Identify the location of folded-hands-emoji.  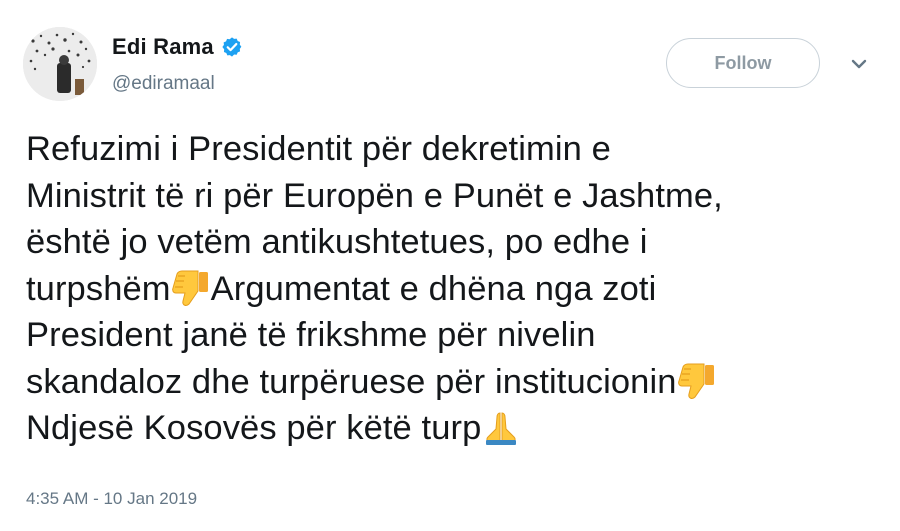
(501, 428).